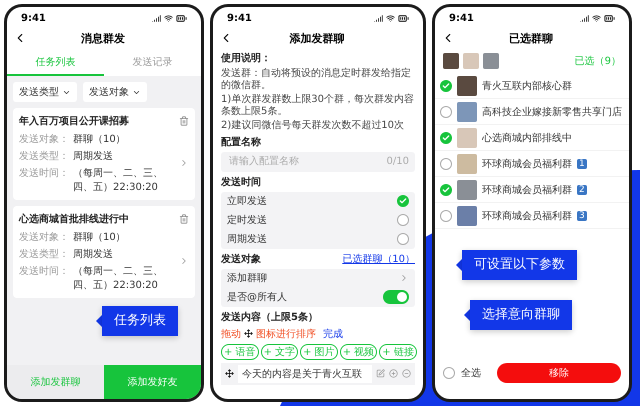  What do you see at coordinates (519, 265) in the screenshot?
I see `callout-label: 可设置以下参数` at bounding box center [519, 265].